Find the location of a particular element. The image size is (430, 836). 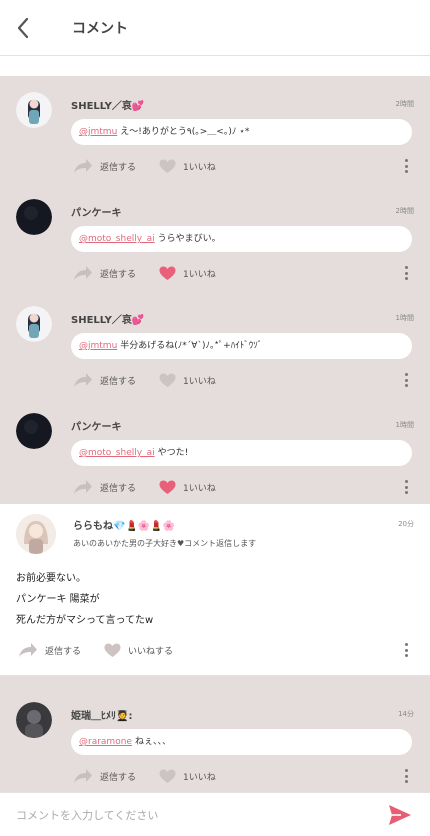

reply-text: 半分あげるね(ﾉ*´∀`)ﾉ｡*ﾟ+ﾊｲﾄﾞｳｿﾞ is located at coordinates (191, 346).